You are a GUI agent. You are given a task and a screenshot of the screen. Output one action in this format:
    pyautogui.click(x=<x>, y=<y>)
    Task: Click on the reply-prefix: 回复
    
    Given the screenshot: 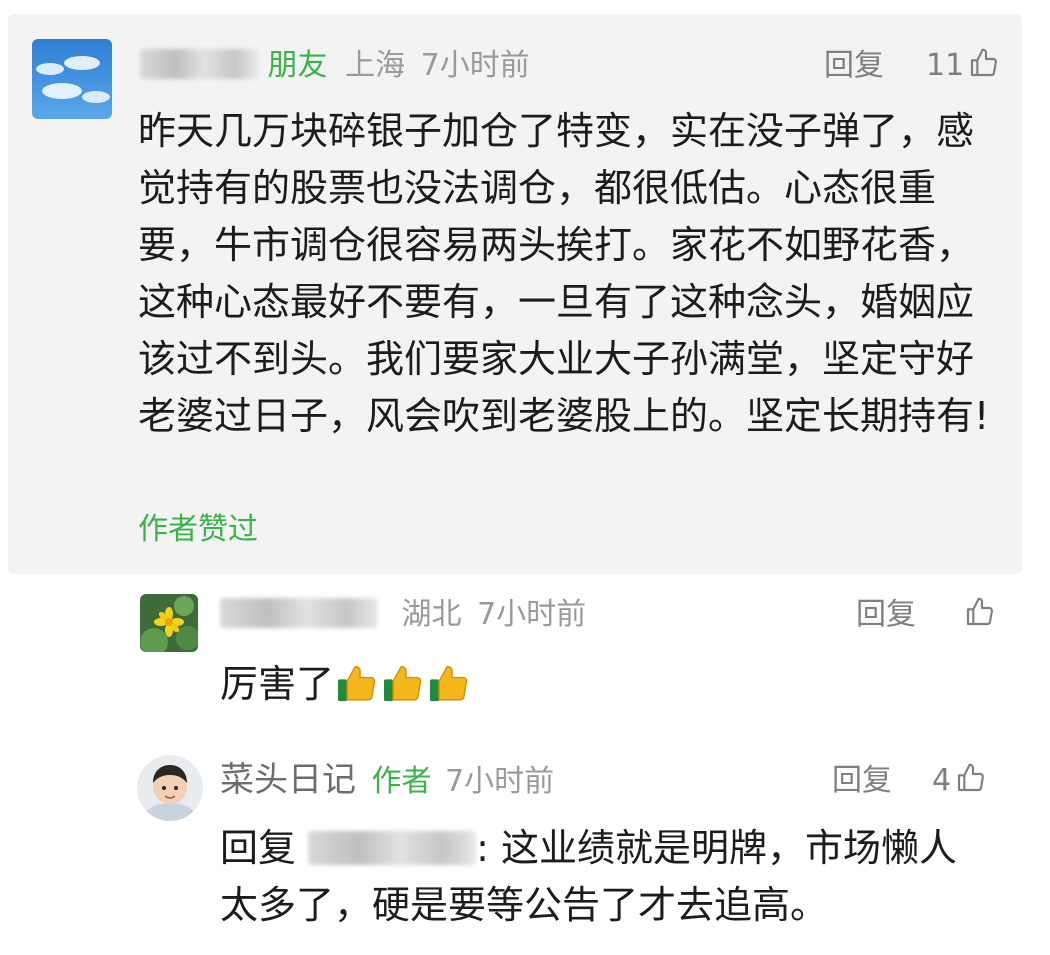 What is the action you would take?
    pyautogui.click(x=258, y=848)
    